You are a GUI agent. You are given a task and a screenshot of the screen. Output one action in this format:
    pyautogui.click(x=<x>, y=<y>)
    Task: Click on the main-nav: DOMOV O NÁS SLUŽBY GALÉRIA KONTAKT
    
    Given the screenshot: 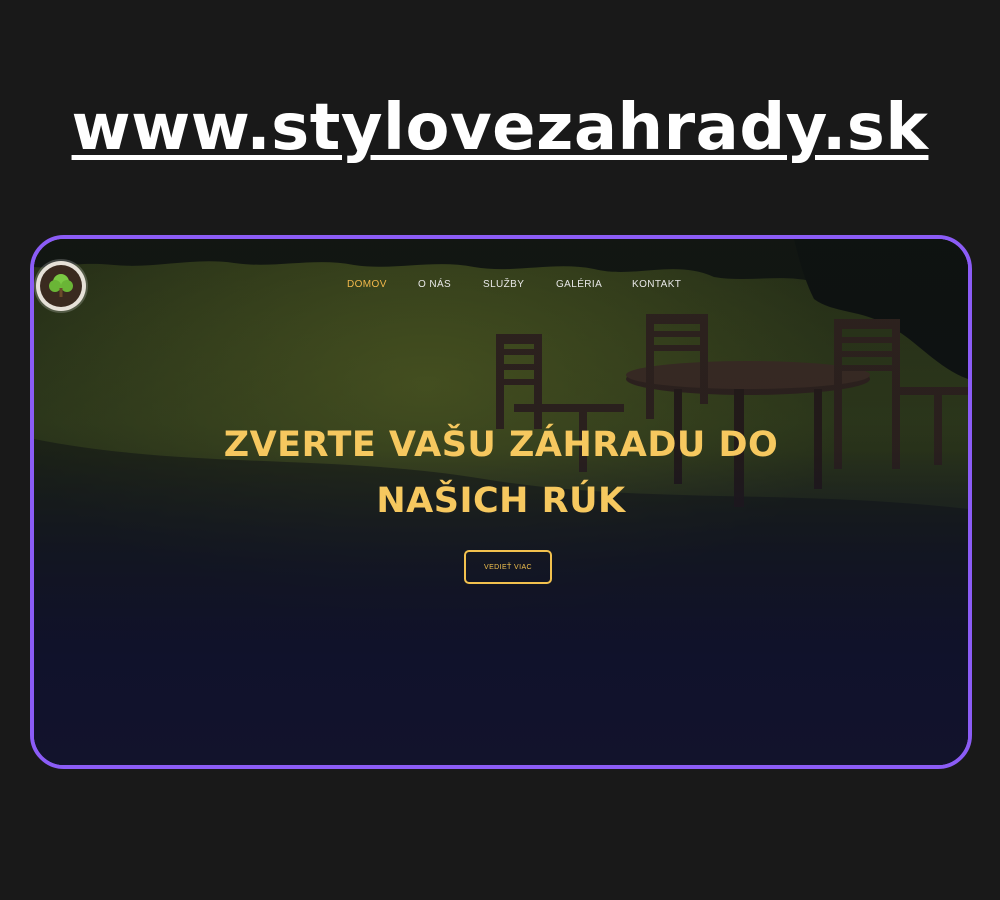 What is the action you would take?
    pyautogui.click(x=501, y=289)
    